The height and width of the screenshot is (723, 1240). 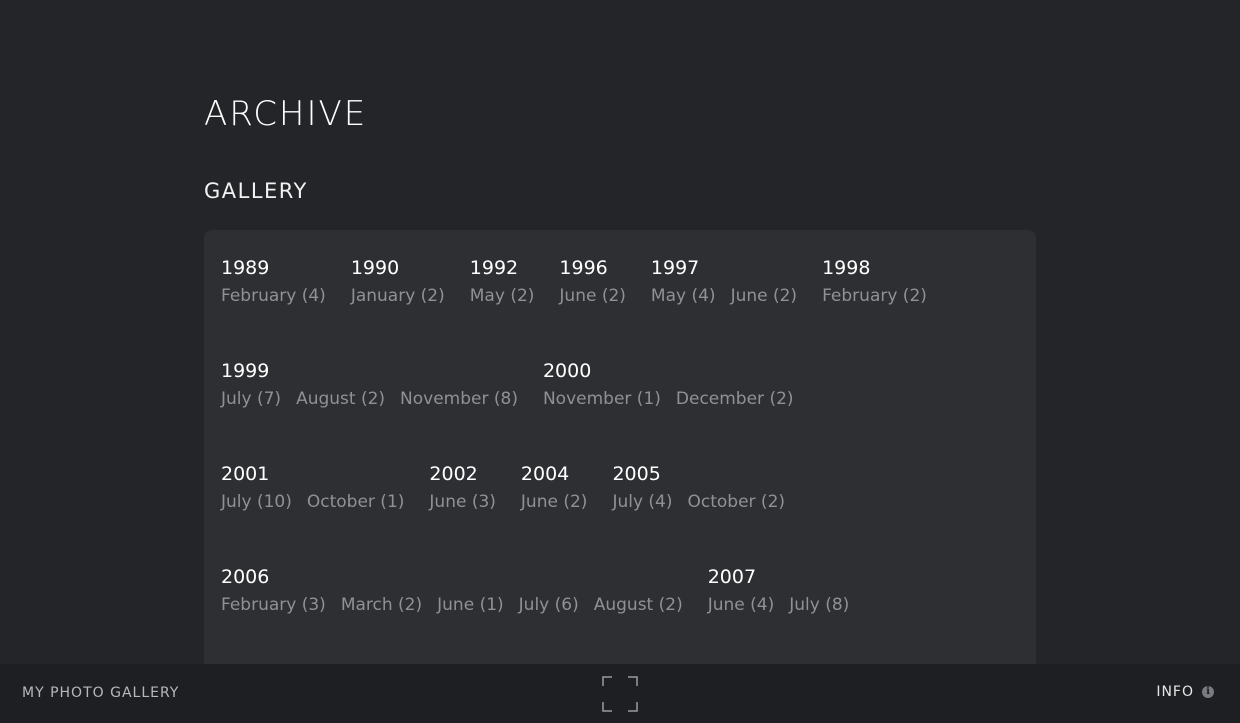 I want to click on month-link: December (2), so click(x=735, y=399).